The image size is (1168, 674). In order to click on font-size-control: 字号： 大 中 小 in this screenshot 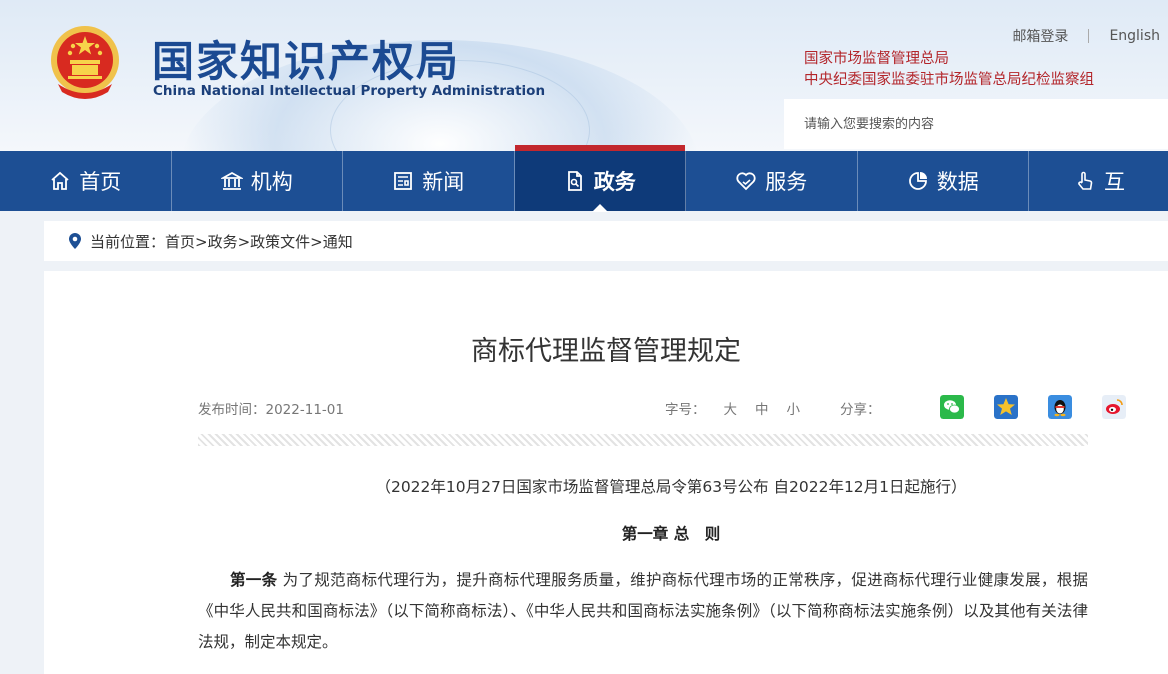, I will do `click(732, 408)`.